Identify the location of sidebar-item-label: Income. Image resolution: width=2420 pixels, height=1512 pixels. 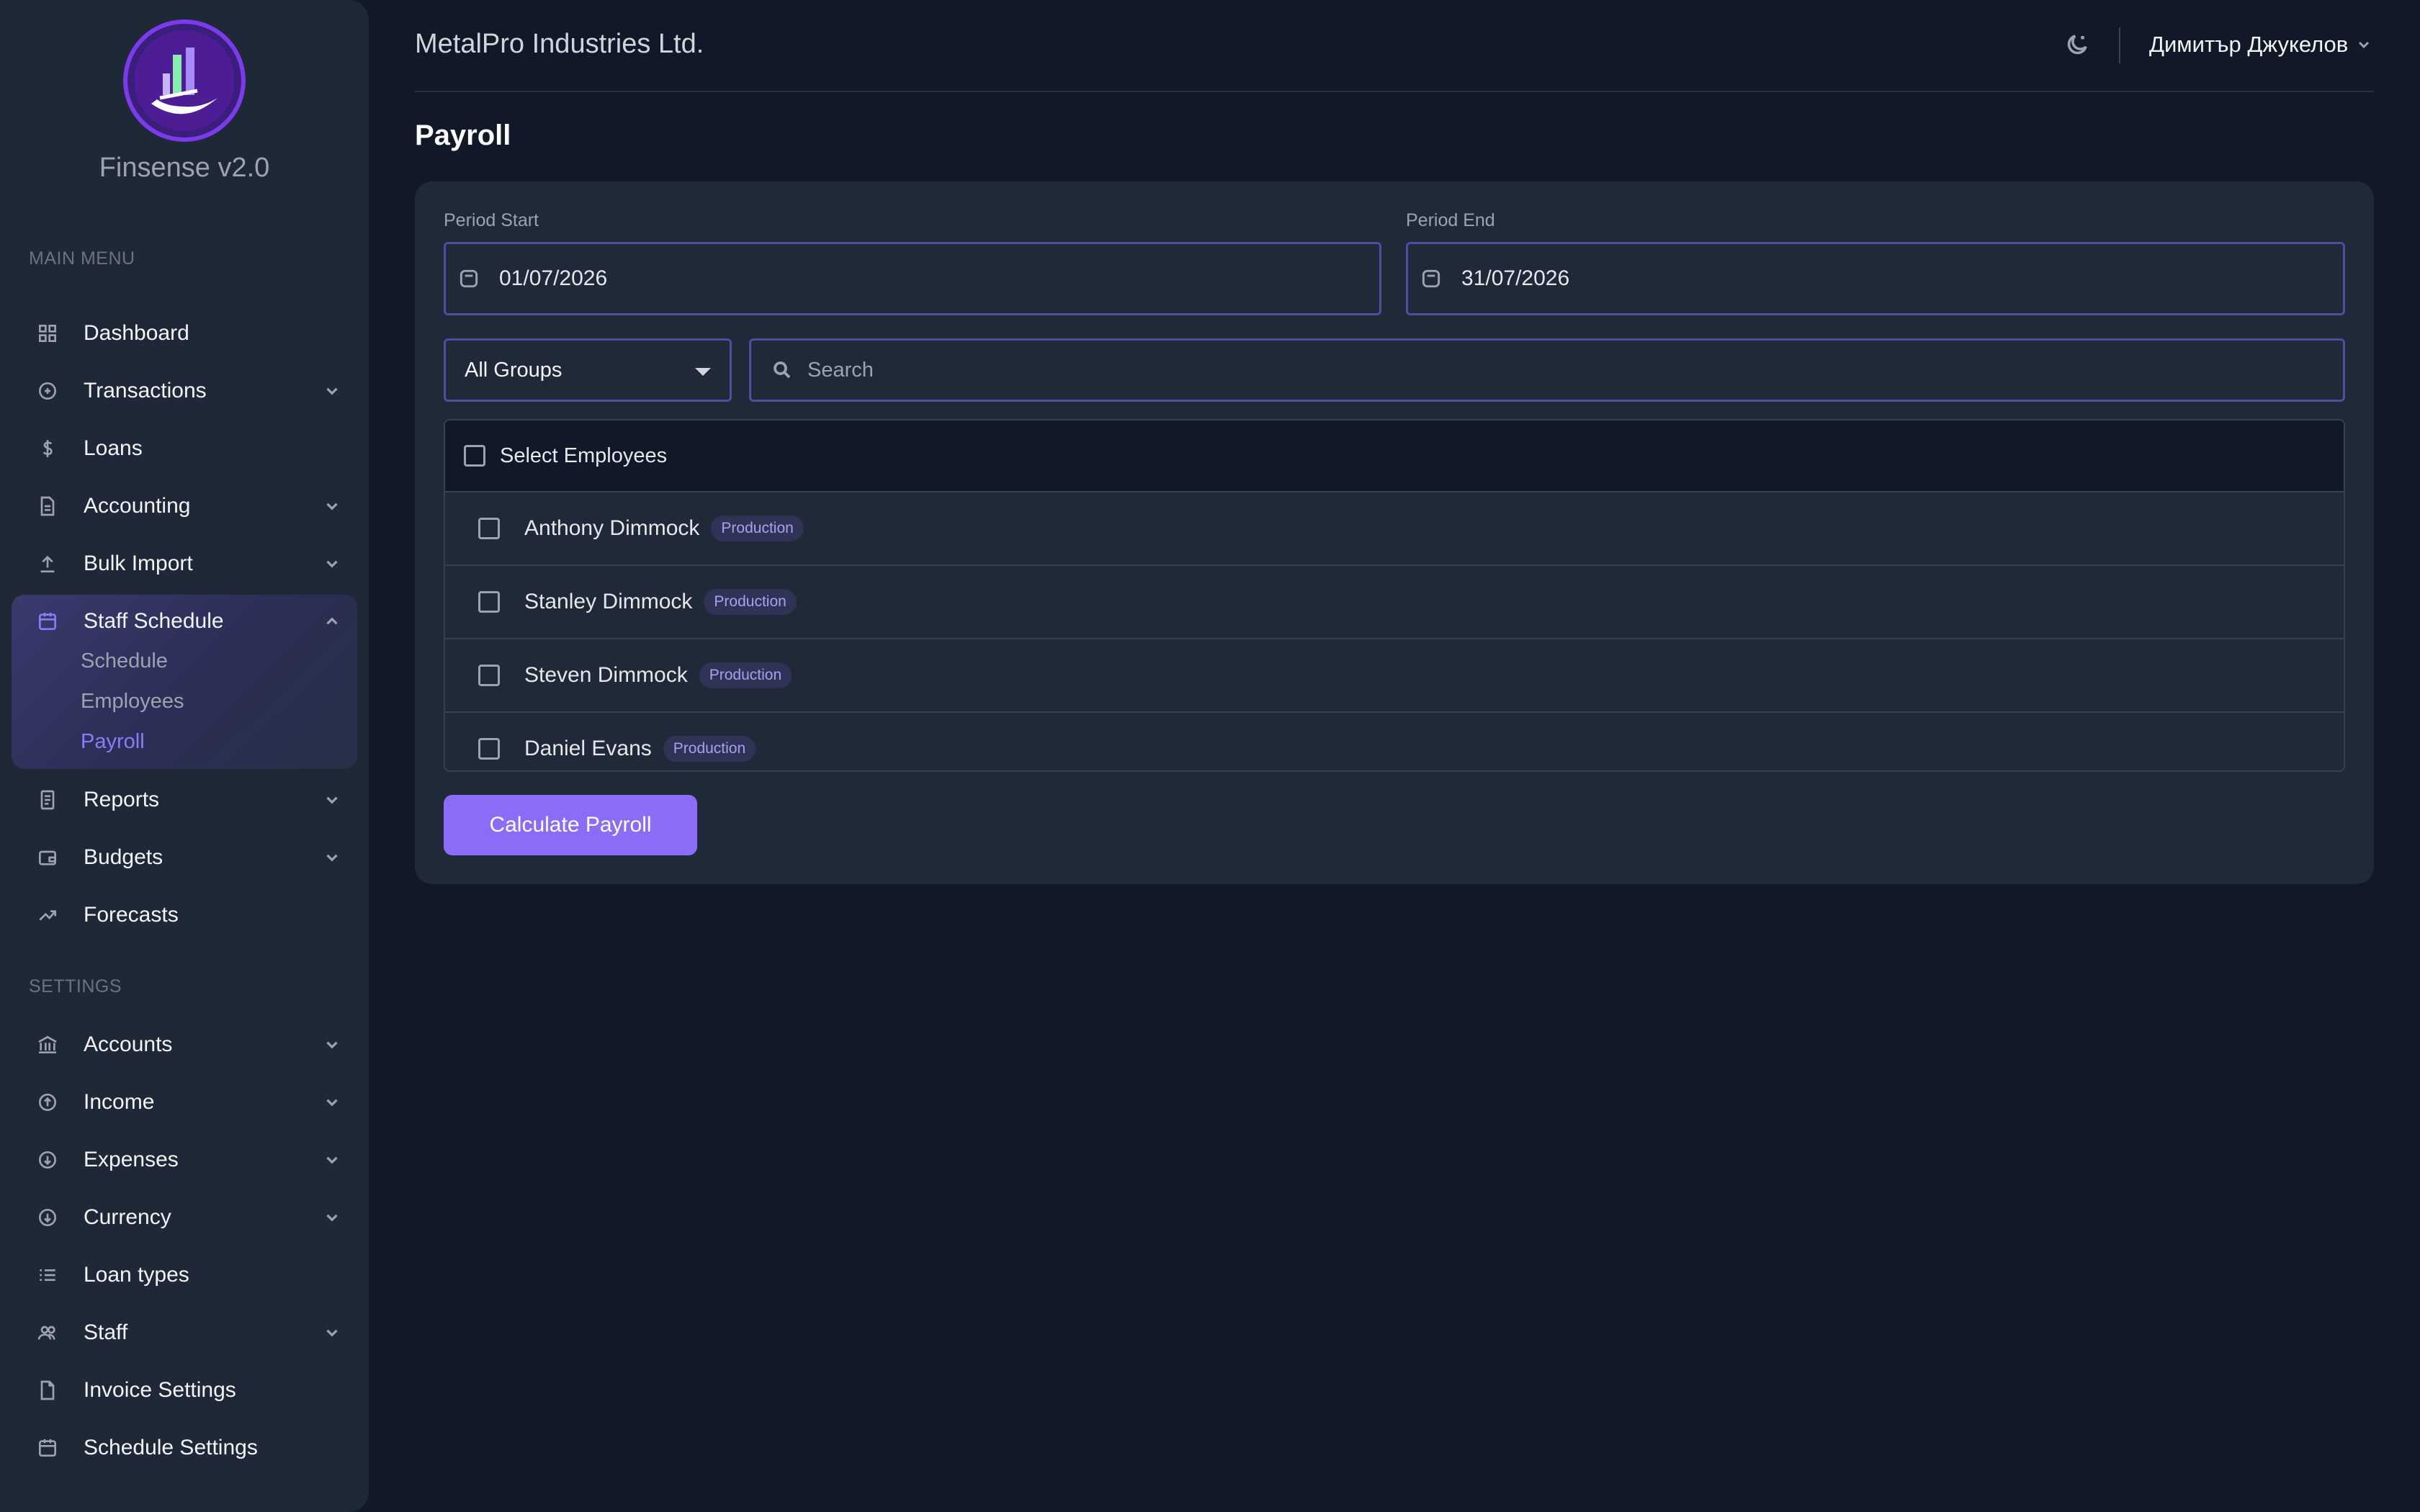
(120, 1102).